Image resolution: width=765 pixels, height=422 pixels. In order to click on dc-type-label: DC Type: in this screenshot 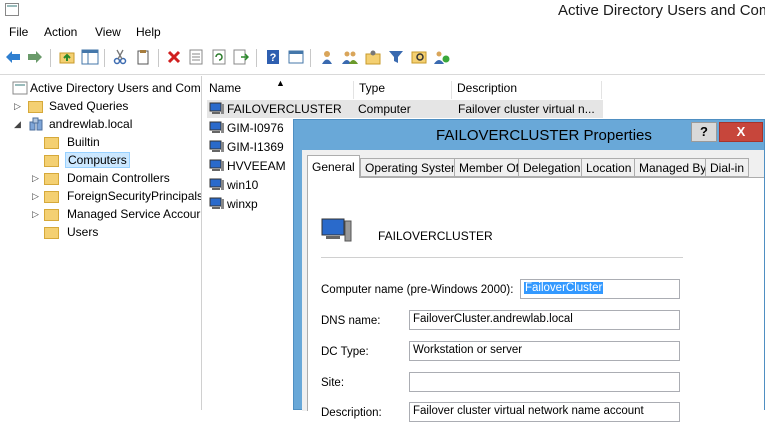, I will do `click(345, 352)`.